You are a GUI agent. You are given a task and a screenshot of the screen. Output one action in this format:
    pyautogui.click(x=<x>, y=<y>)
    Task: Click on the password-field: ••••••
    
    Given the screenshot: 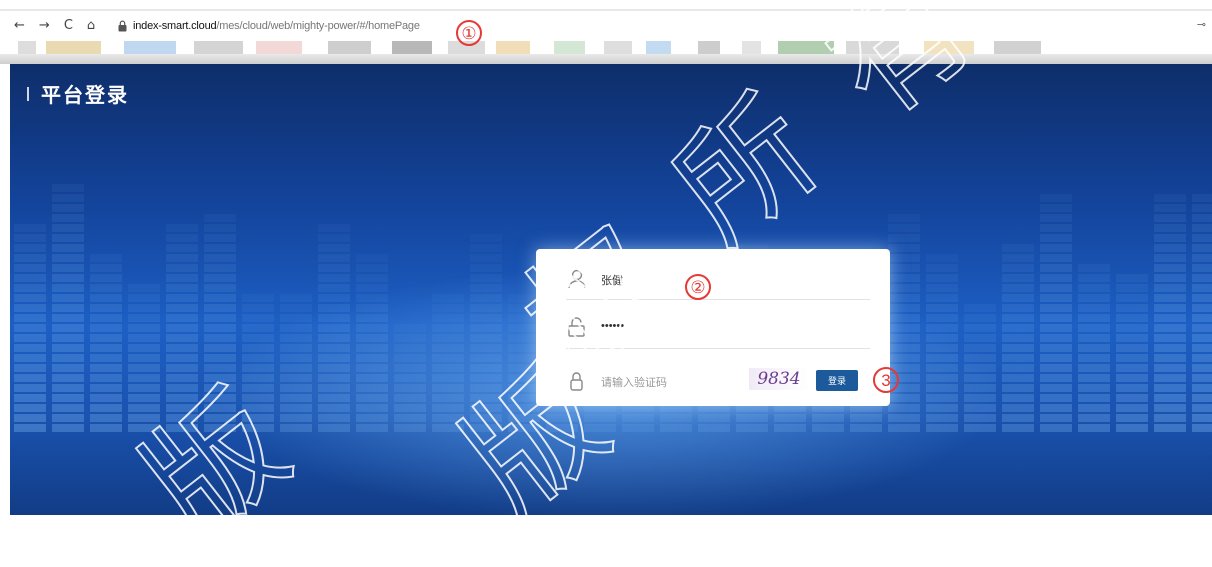 What is the action you would take?
    pyautogui.click(x=612, y=326)
    